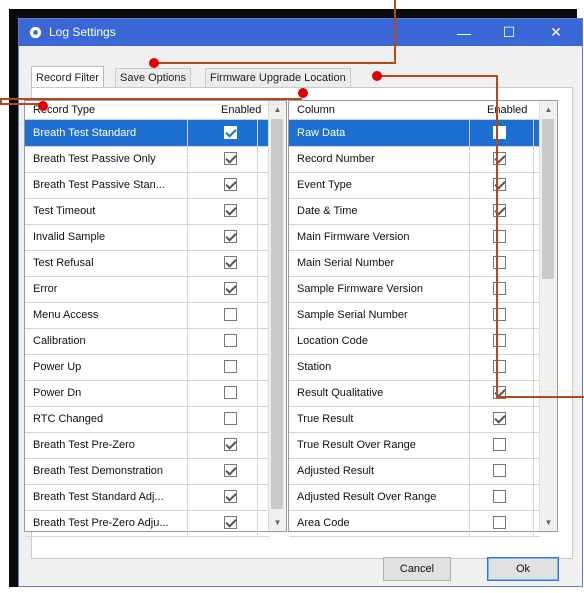  Describe the element at coordinates (414, 471) in the screenshot. I see `table-row: Adjusted Result` at that location.